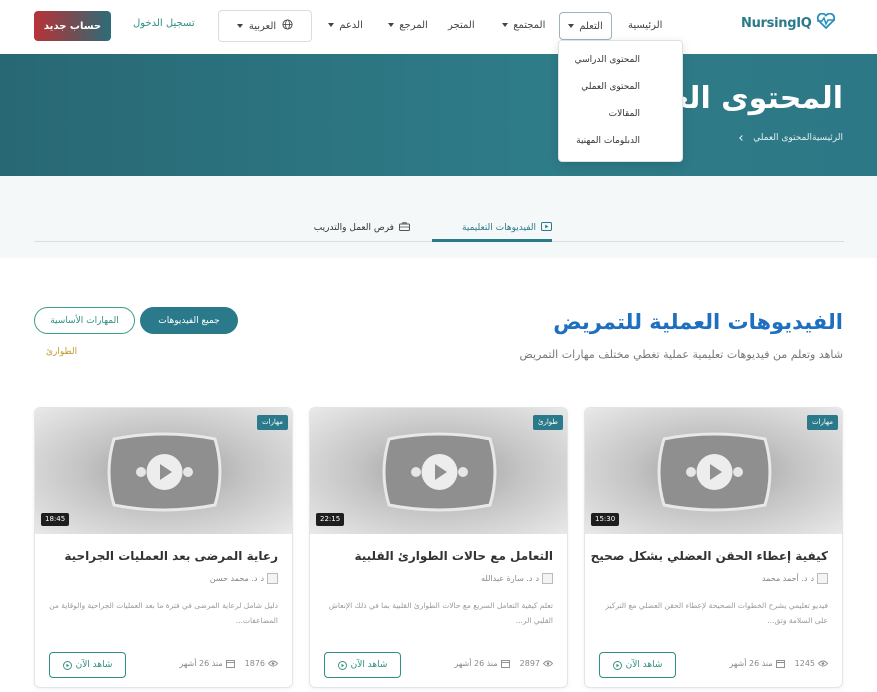 This screenshot has height=692, width=877. Describe the element at coordinates (413, 25) in the screenshot. I see `nav-reference-label: المرجع` at that location.